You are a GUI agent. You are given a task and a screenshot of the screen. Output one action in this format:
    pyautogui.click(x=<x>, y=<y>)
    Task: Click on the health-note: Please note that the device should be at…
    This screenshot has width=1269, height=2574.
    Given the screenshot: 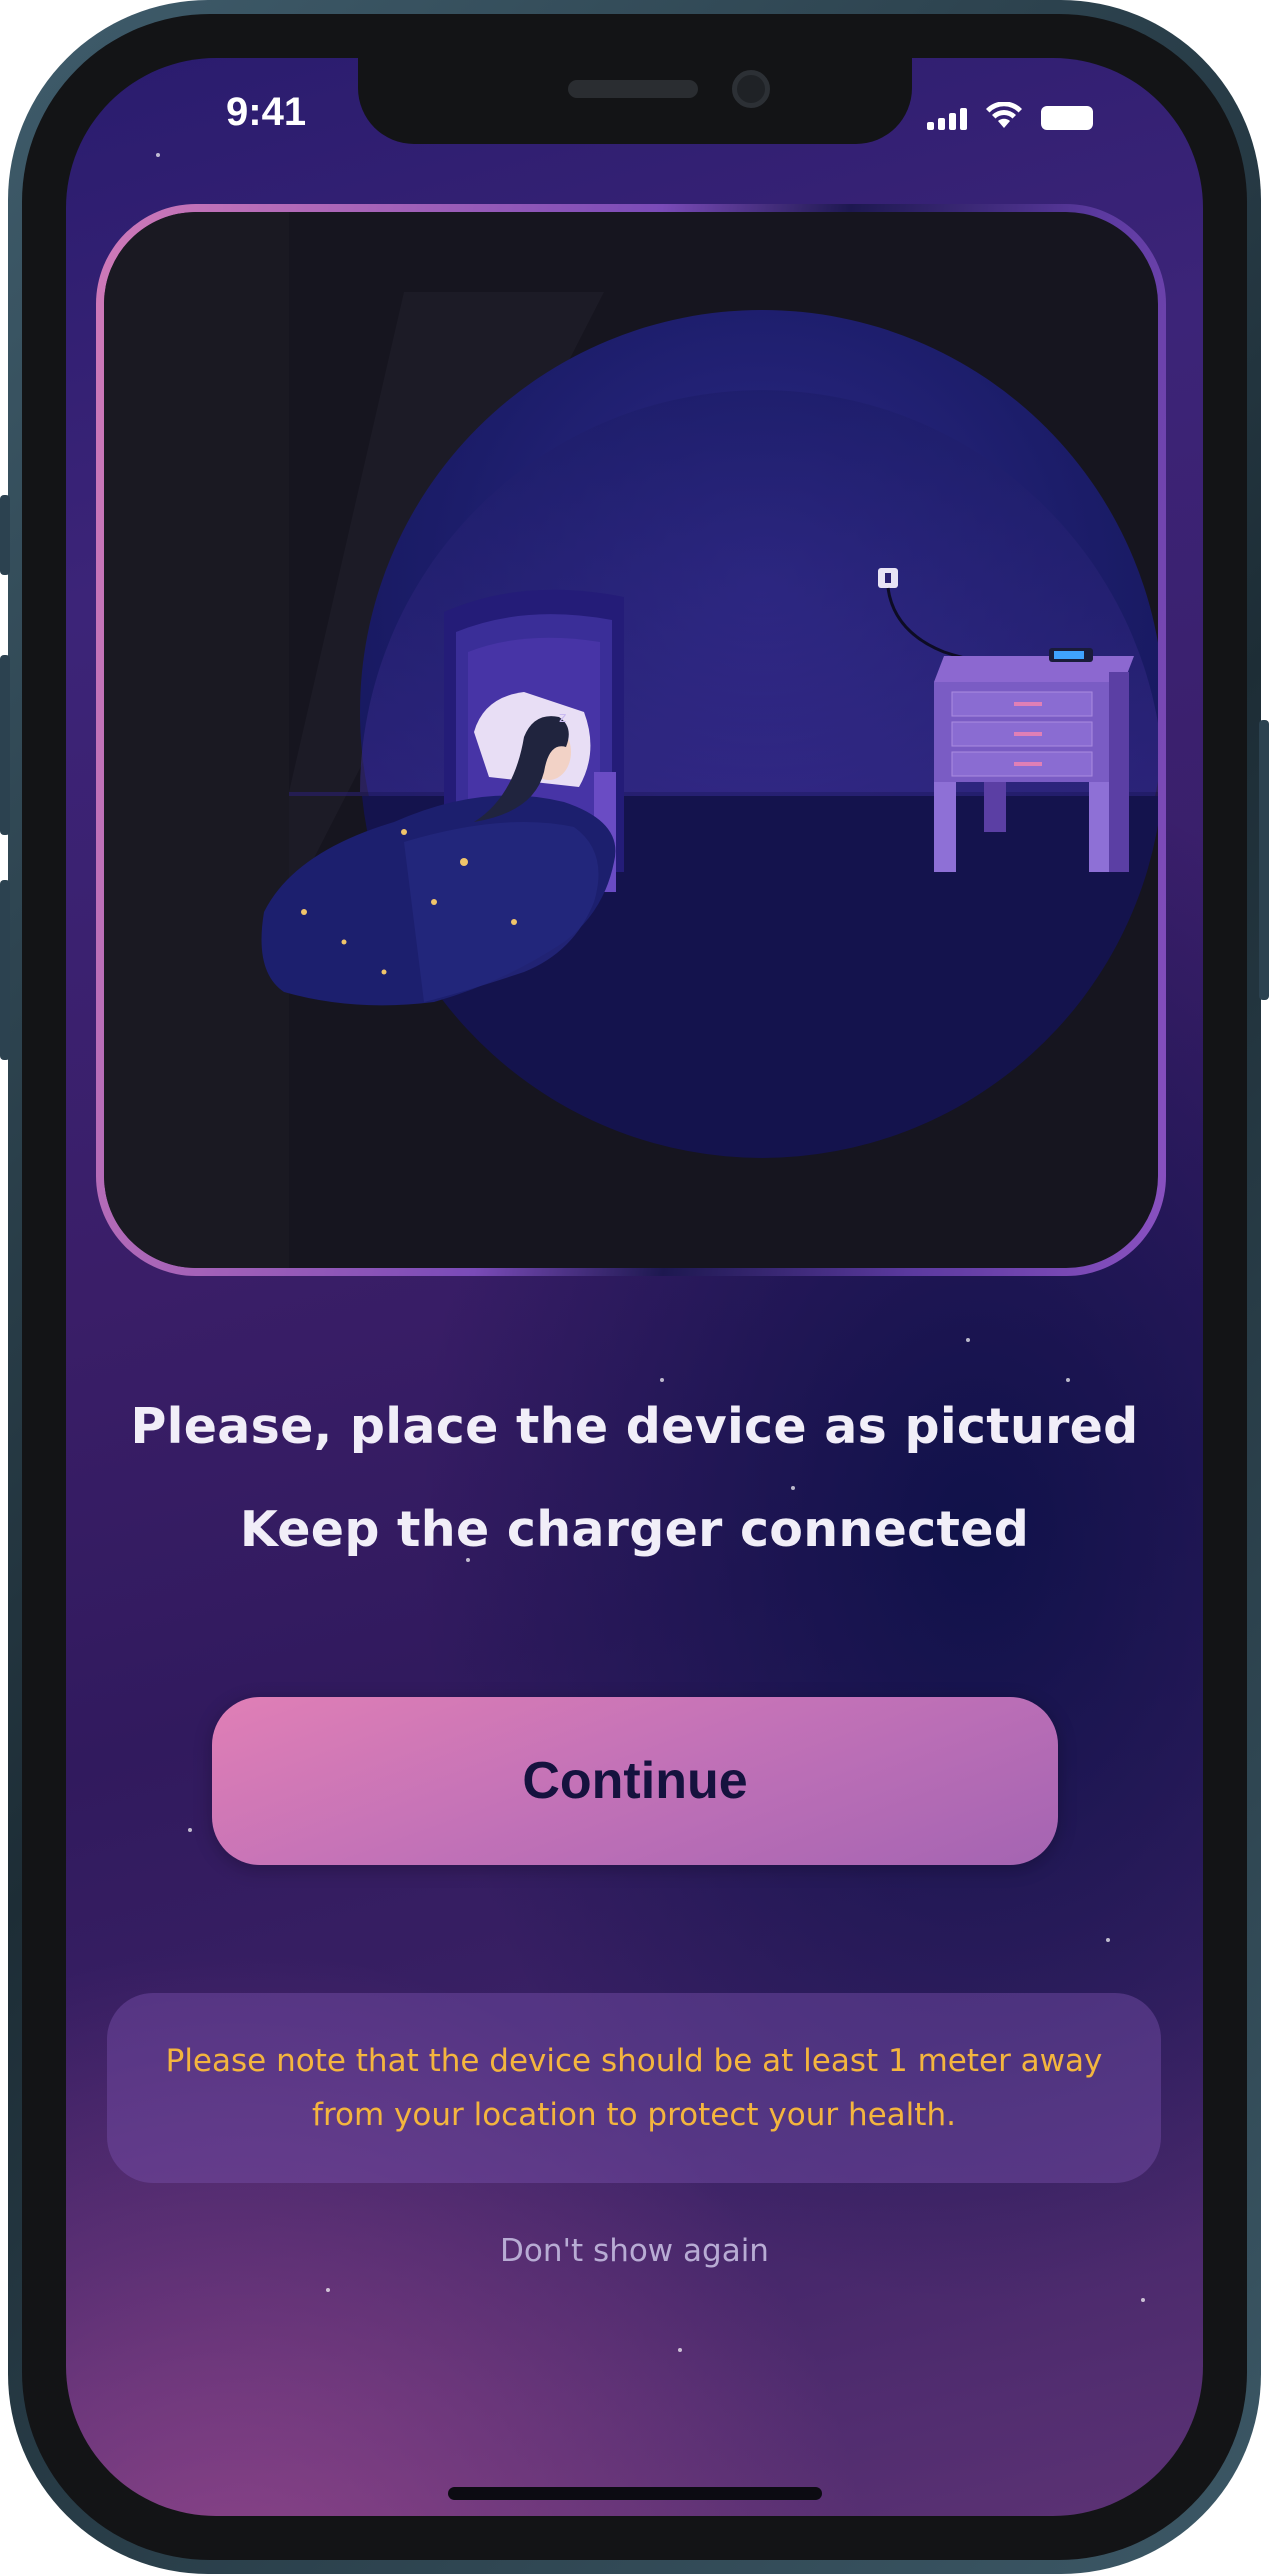 What is the action you would take?
    pyautogui.click(x=634, y=2088)
    